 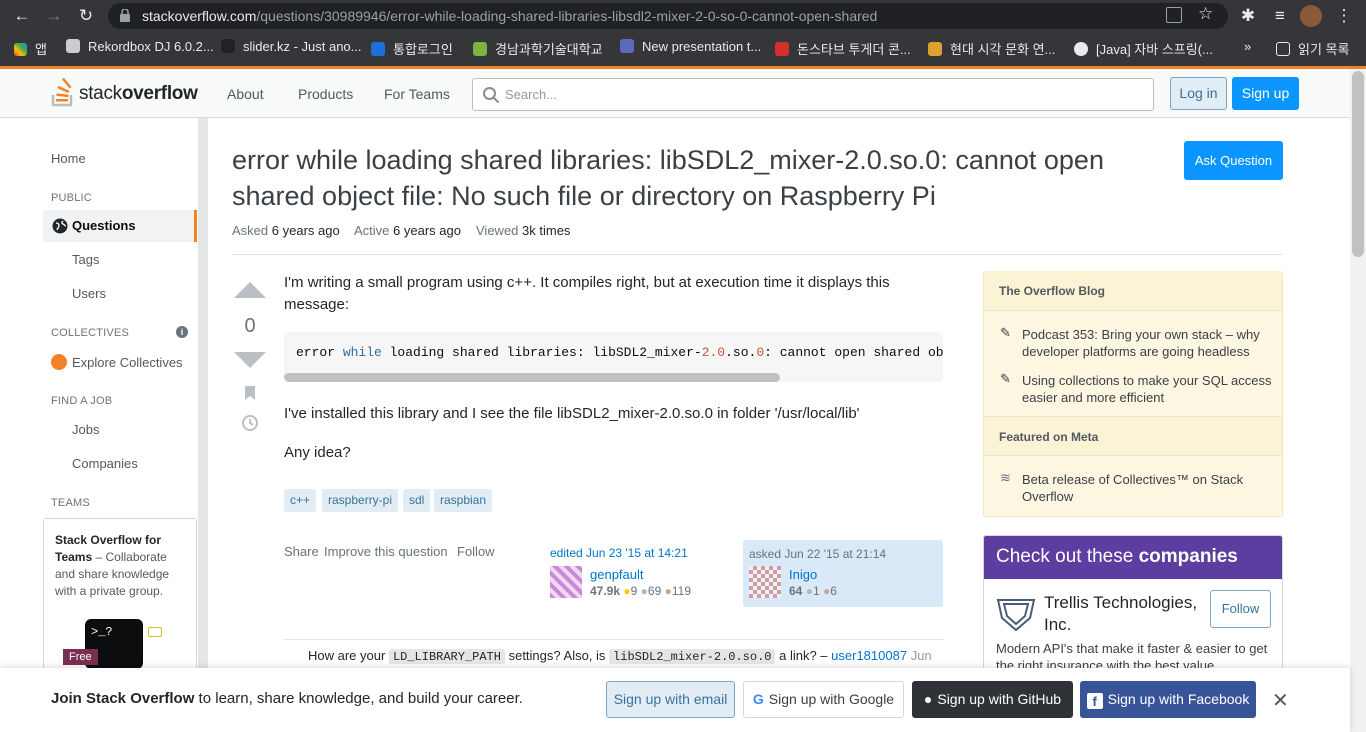 I want to click on bookmark-icon, so click(x=250, y=393).